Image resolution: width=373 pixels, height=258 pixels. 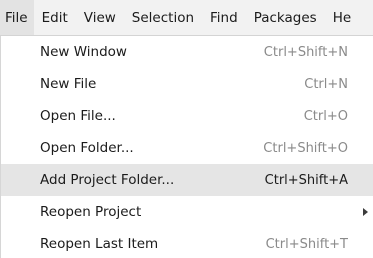 I want to click on menu-view: View, so click(x=100, y=17).